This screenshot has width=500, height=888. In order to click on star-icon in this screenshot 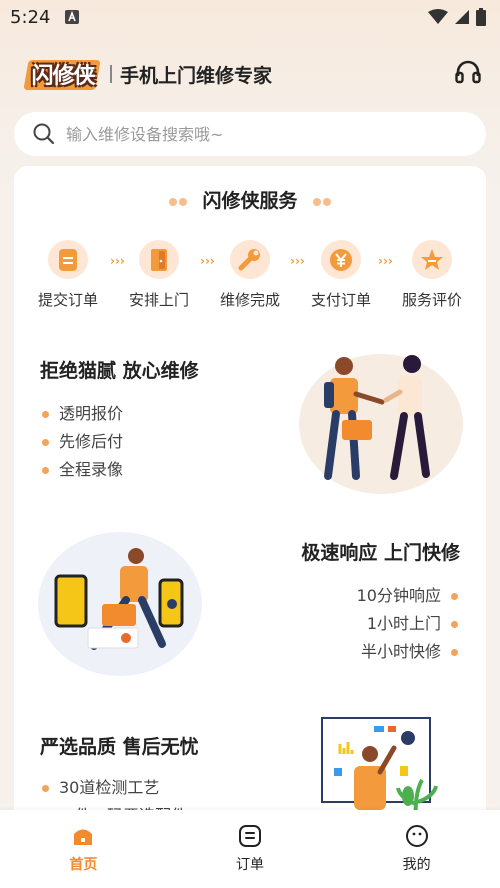, I will do `click(432, 259)`.